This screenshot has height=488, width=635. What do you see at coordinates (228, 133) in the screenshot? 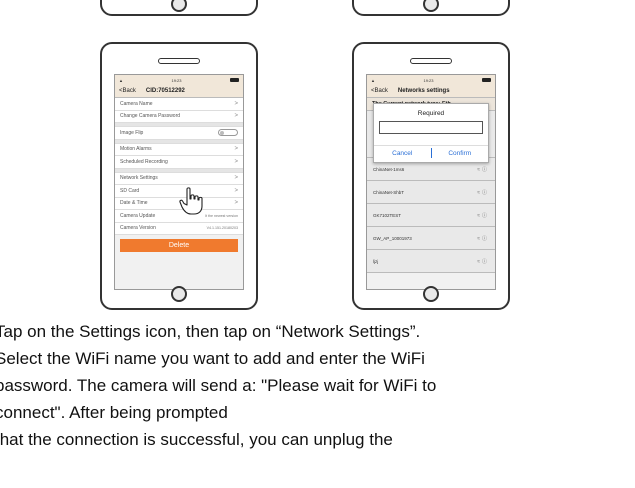
I see `image-flip-toggle` at bounding box center [228, 133].